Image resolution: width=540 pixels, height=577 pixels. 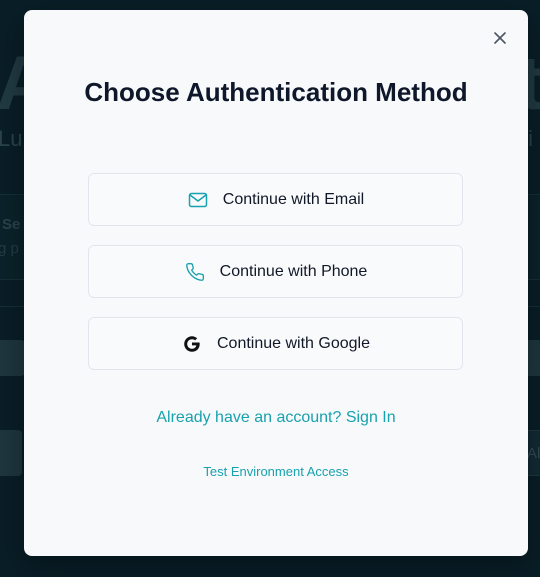 What do you see at coordinates (276, 471) in the screenshot?
I see `test-environment-access-link: Test Environment Access` at bounding box center [276, 471].